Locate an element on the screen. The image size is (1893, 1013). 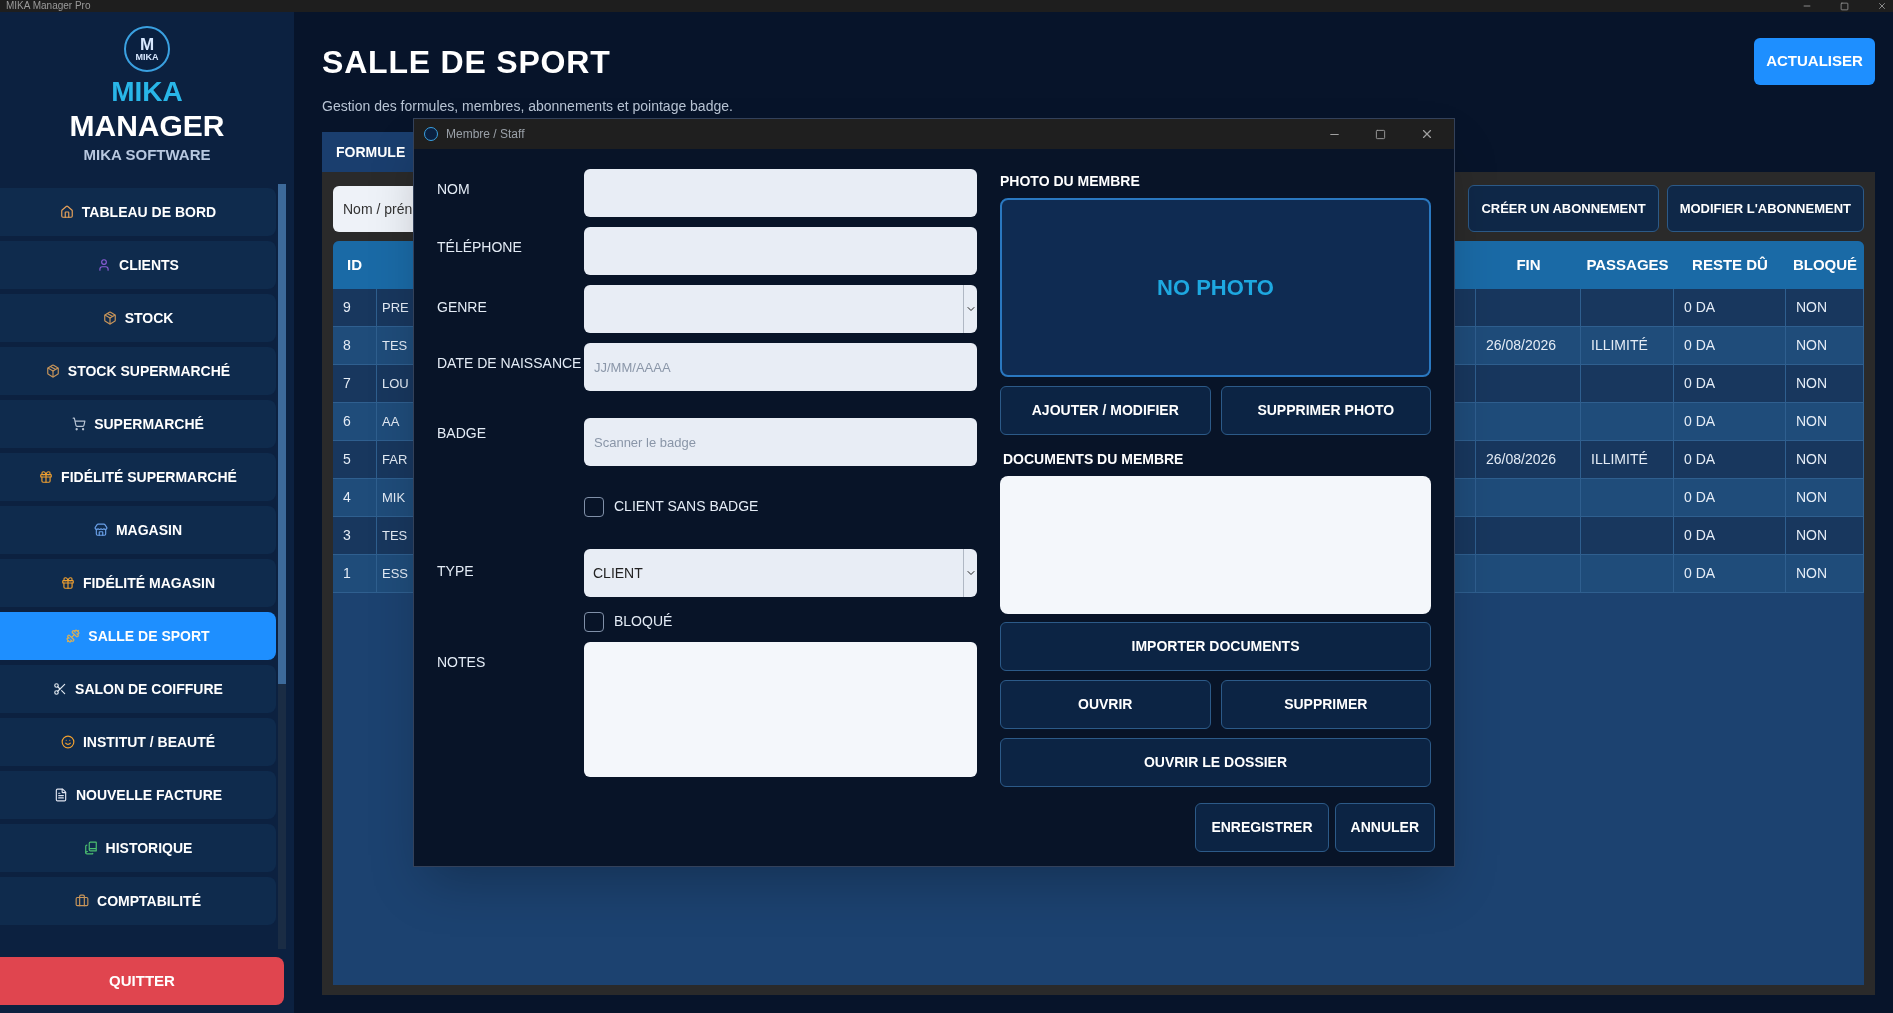
brand-name: MANAGER is located at coordinates (147, 126).